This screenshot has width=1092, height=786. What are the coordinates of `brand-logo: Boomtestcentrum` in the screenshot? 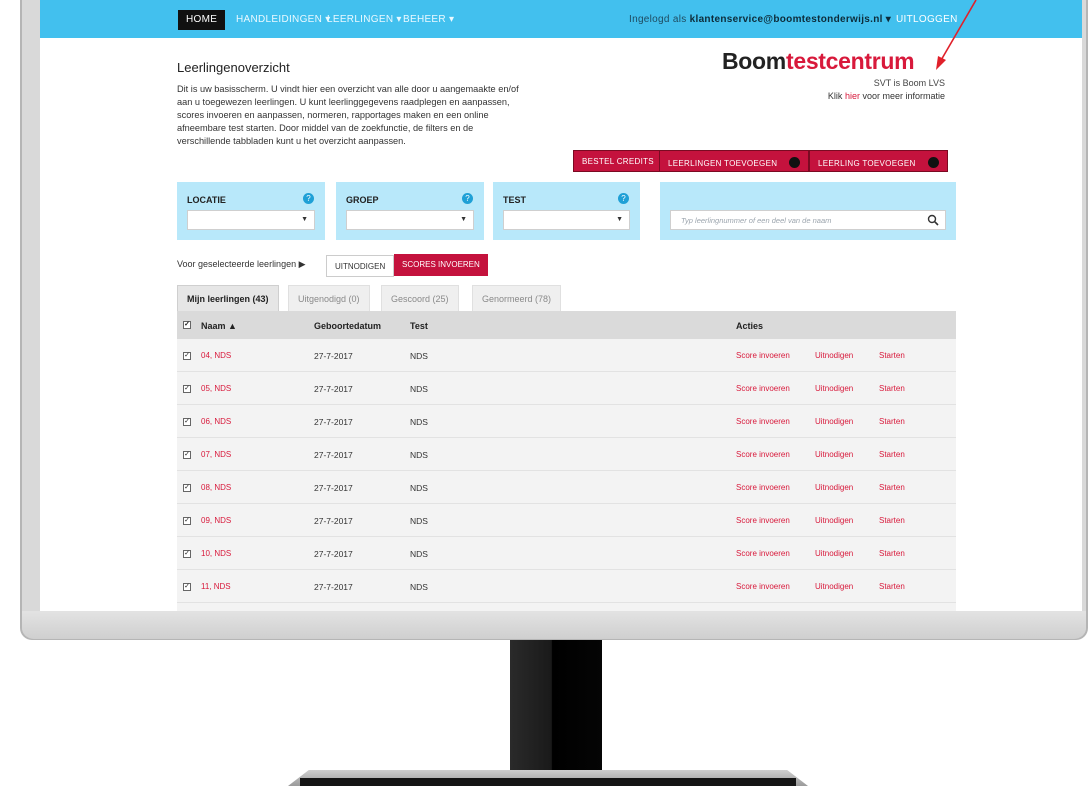 It's located at (818, 61).